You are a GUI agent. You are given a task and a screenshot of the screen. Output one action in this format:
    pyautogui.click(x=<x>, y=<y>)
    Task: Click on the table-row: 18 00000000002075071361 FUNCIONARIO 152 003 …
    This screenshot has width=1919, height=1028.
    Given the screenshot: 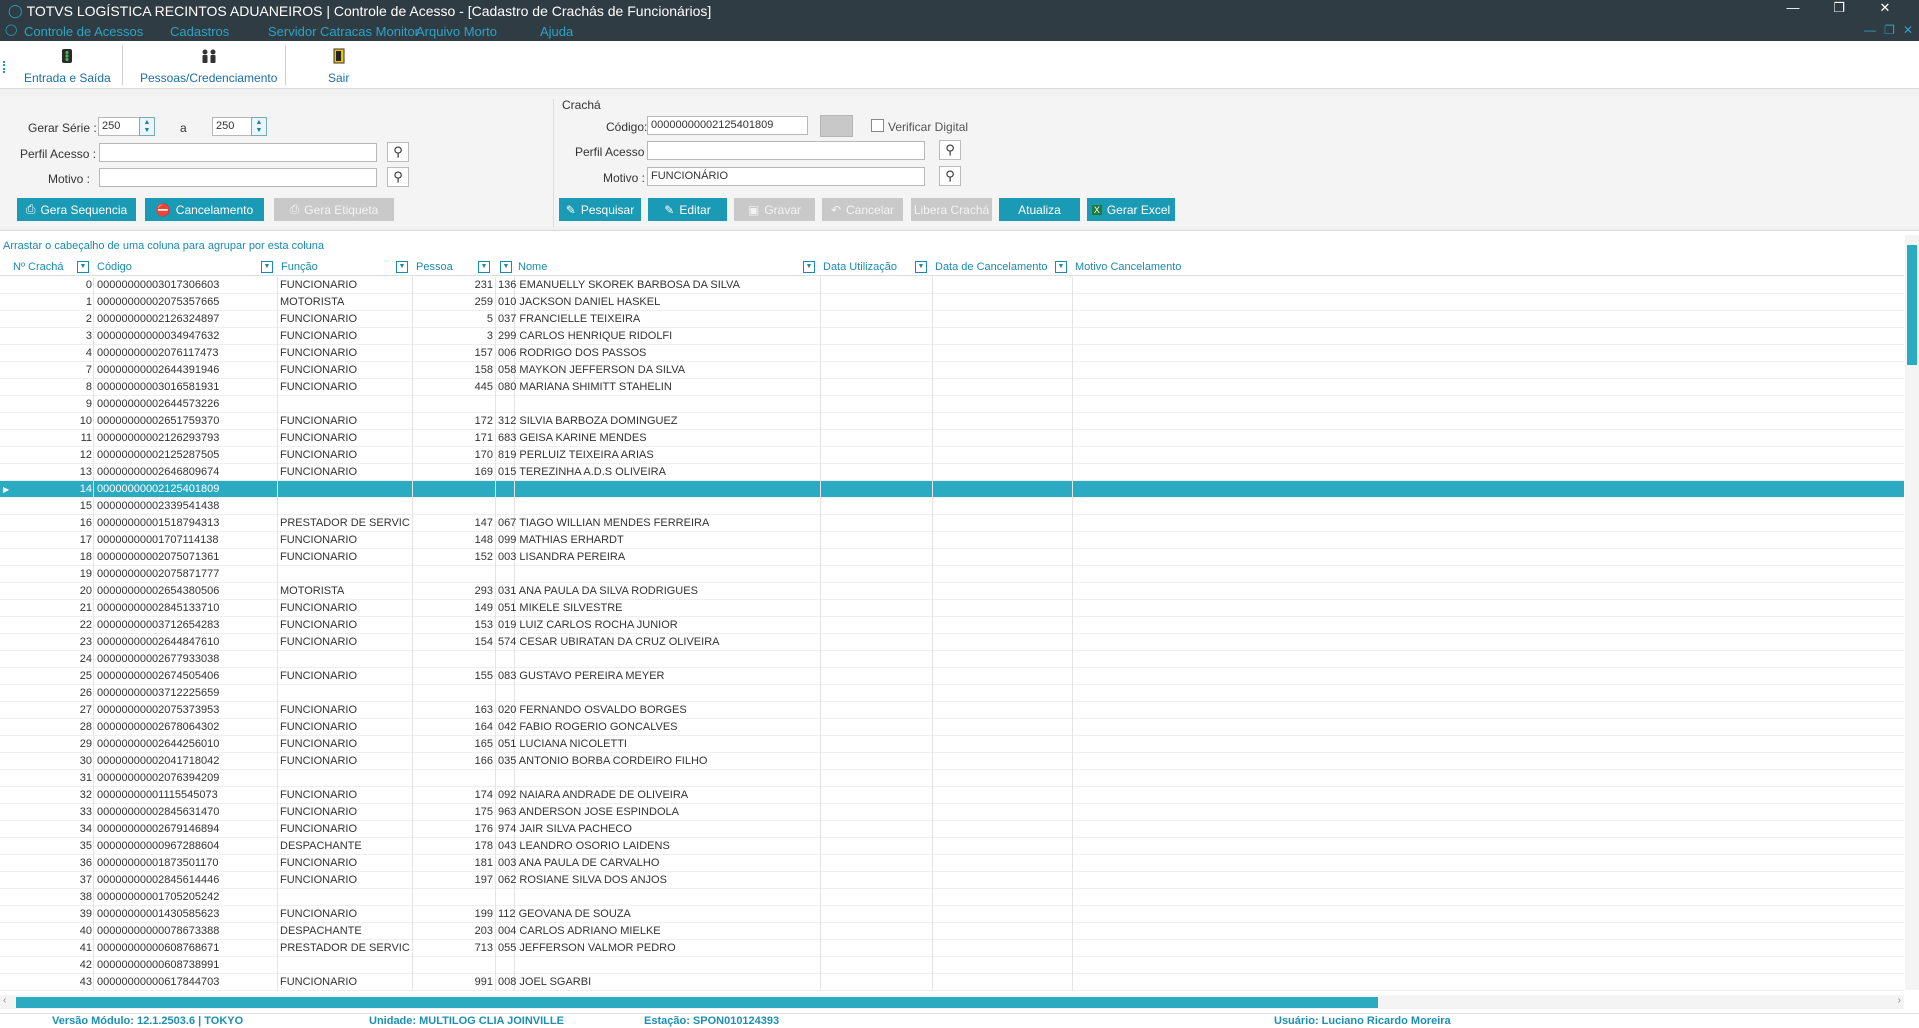 What is the action you would take?
    pyautogui.click(x=952, y=557)
    